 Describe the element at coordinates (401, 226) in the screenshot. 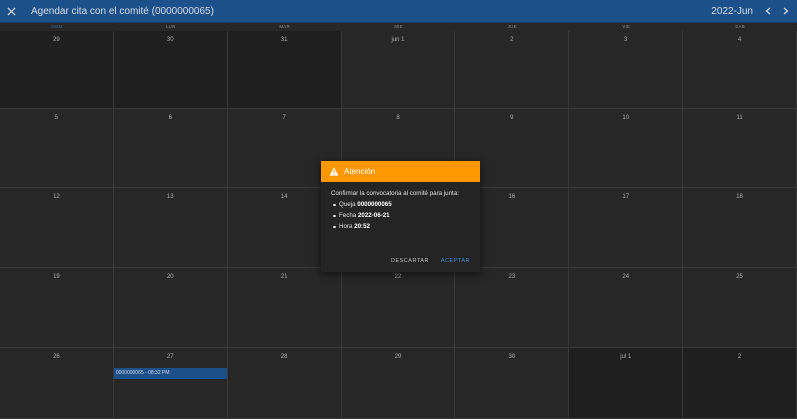

I see `detail-item-hora: Hora 20:52` at that location.